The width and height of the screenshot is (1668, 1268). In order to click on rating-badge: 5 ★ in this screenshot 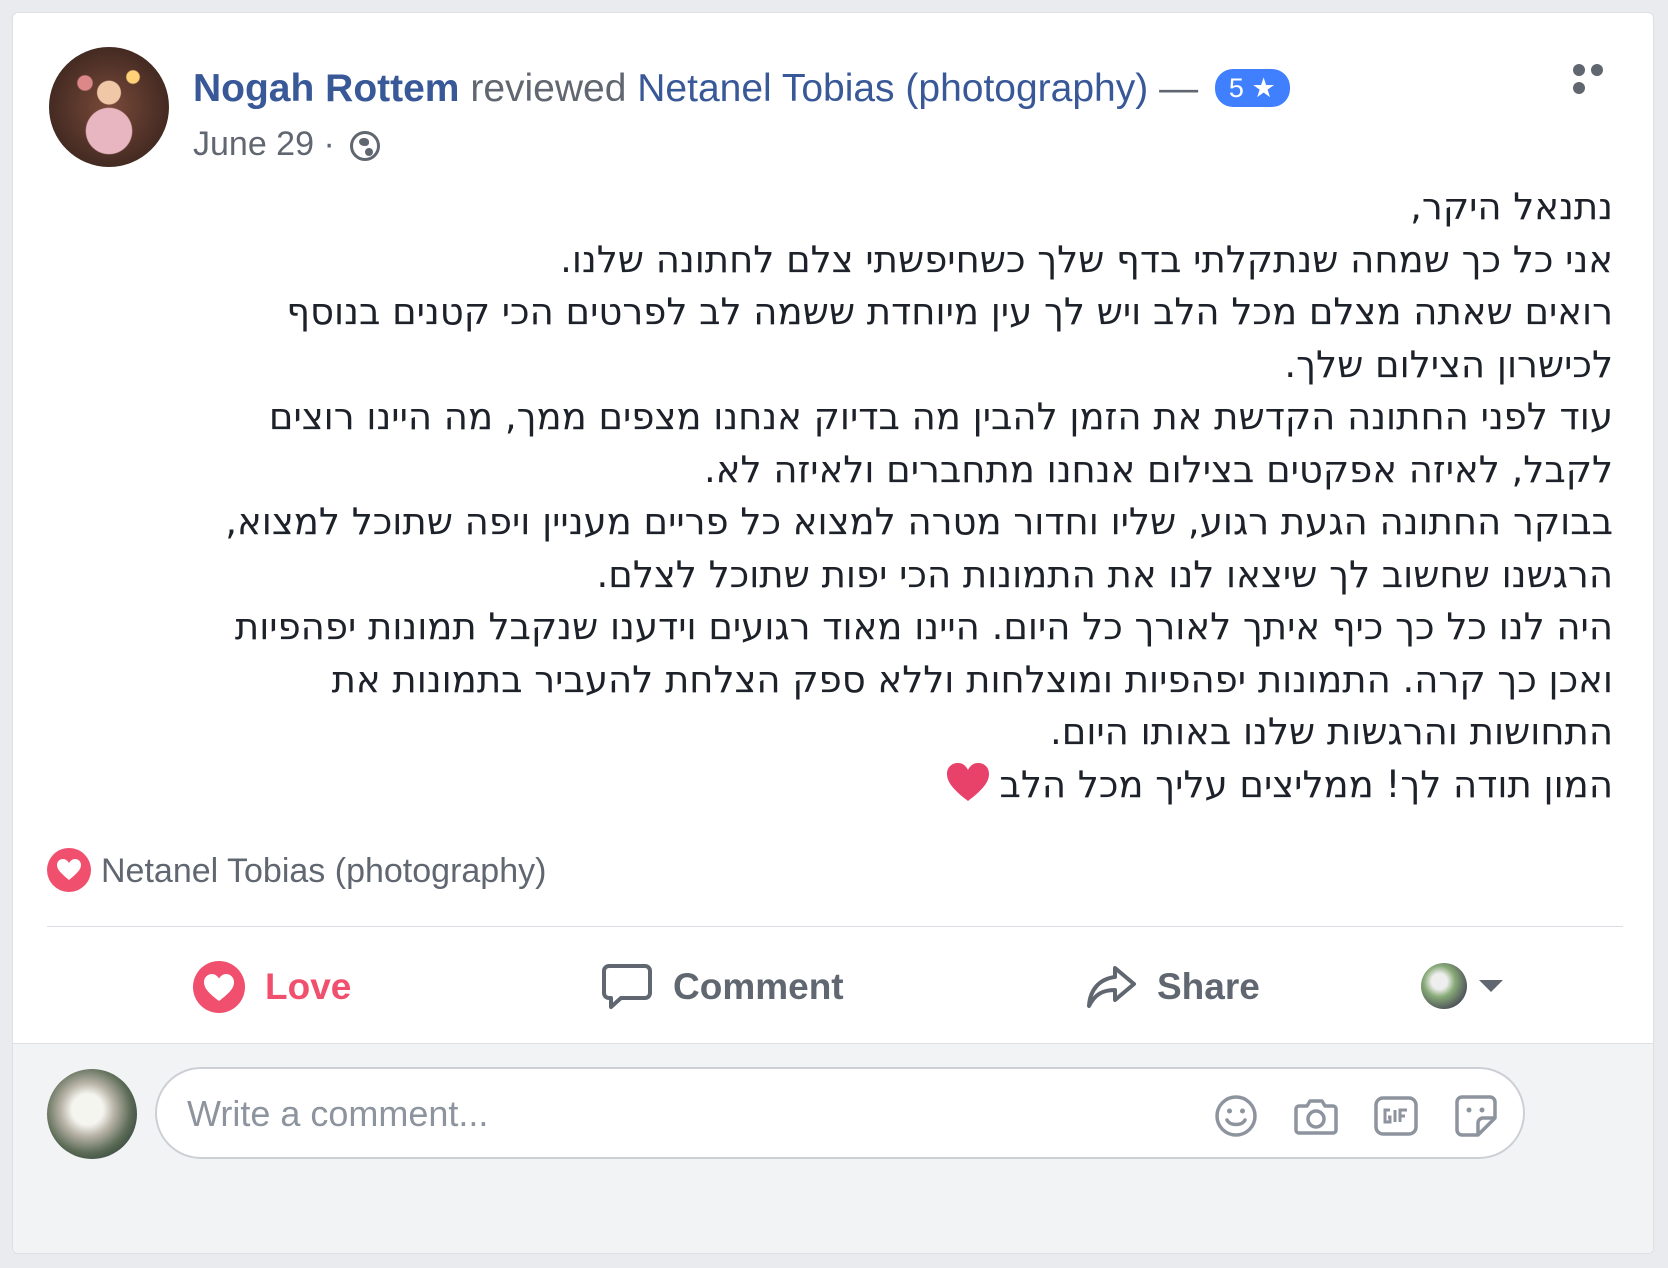, I will do `click(1252, 88)`.